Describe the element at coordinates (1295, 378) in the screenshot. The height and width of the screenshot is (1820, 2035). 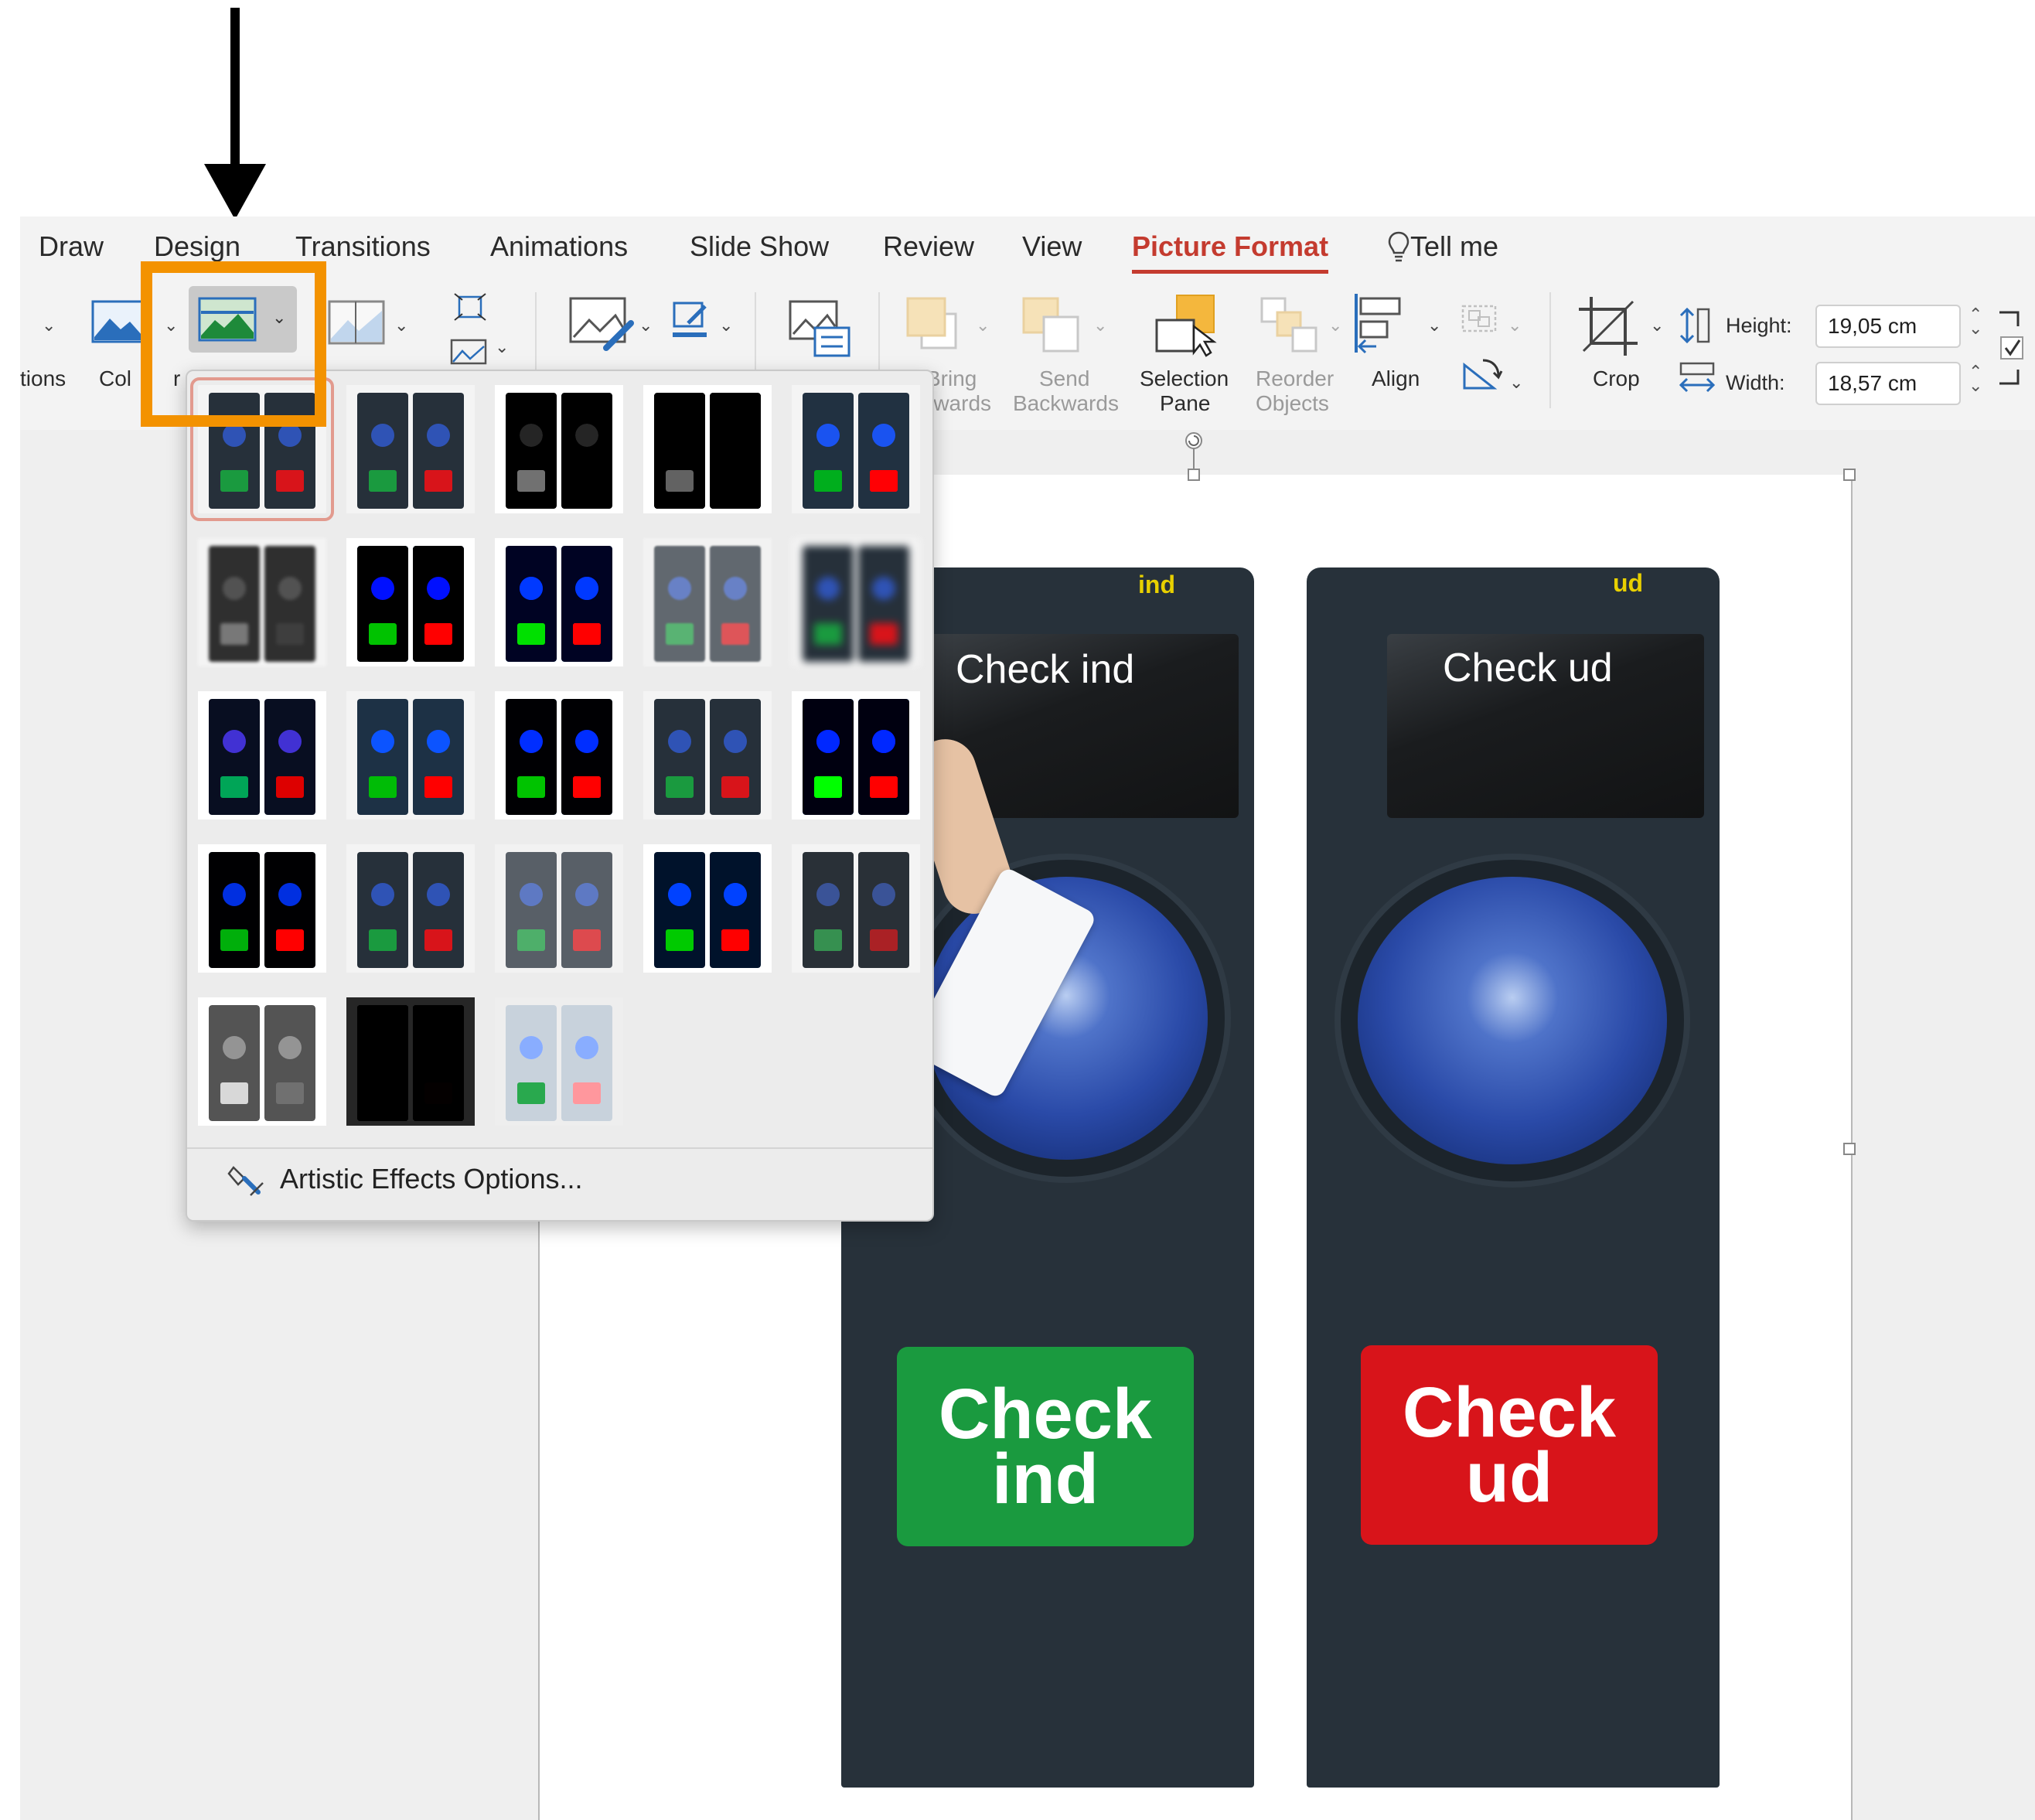
I see `reorder-objects-label: Reorder` at that location.